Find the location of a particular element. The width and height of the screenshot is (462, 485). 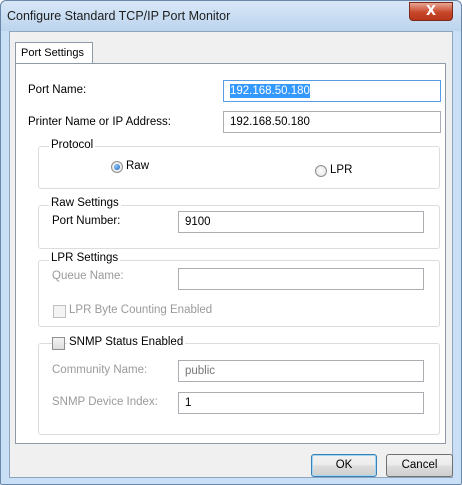

port-name-label: Port Name: is located at coordinates (57, 90).